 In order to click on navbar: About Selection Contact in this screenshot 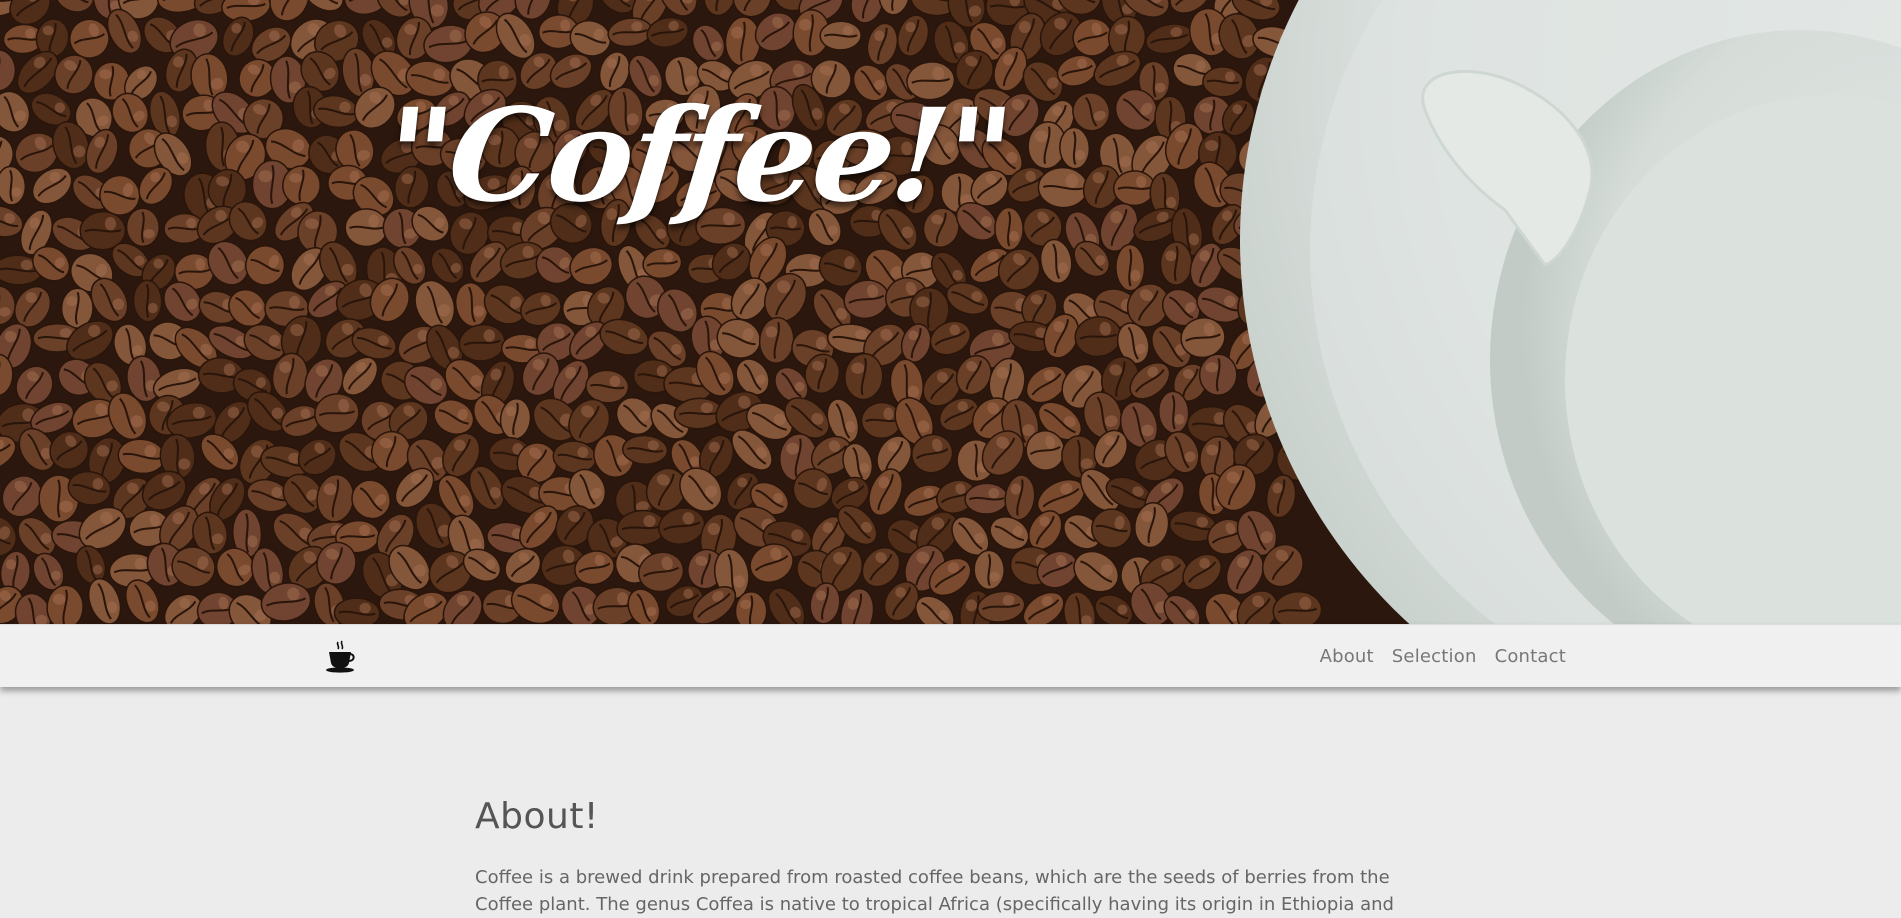, I will do `click(950, 655)`.